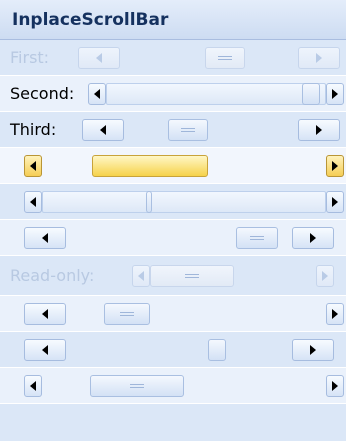 The height and width of the screenshot is (442, 346). What do you see at coordinates (33, 129) in the screenshot?
I see `row-label-third: Third:` at bounding box center [33, 129].